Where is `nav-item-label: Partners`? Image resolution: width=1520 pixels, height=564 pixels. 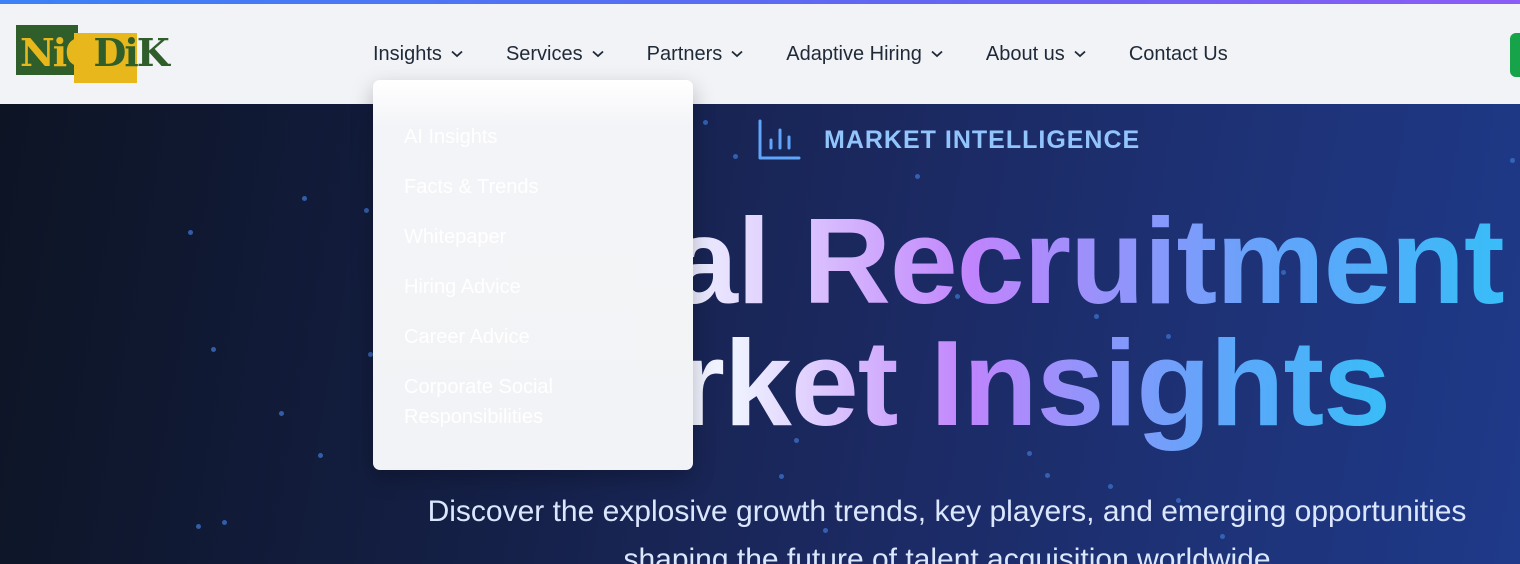
nav-item-label: Partners is located at coordinates (684, 53).